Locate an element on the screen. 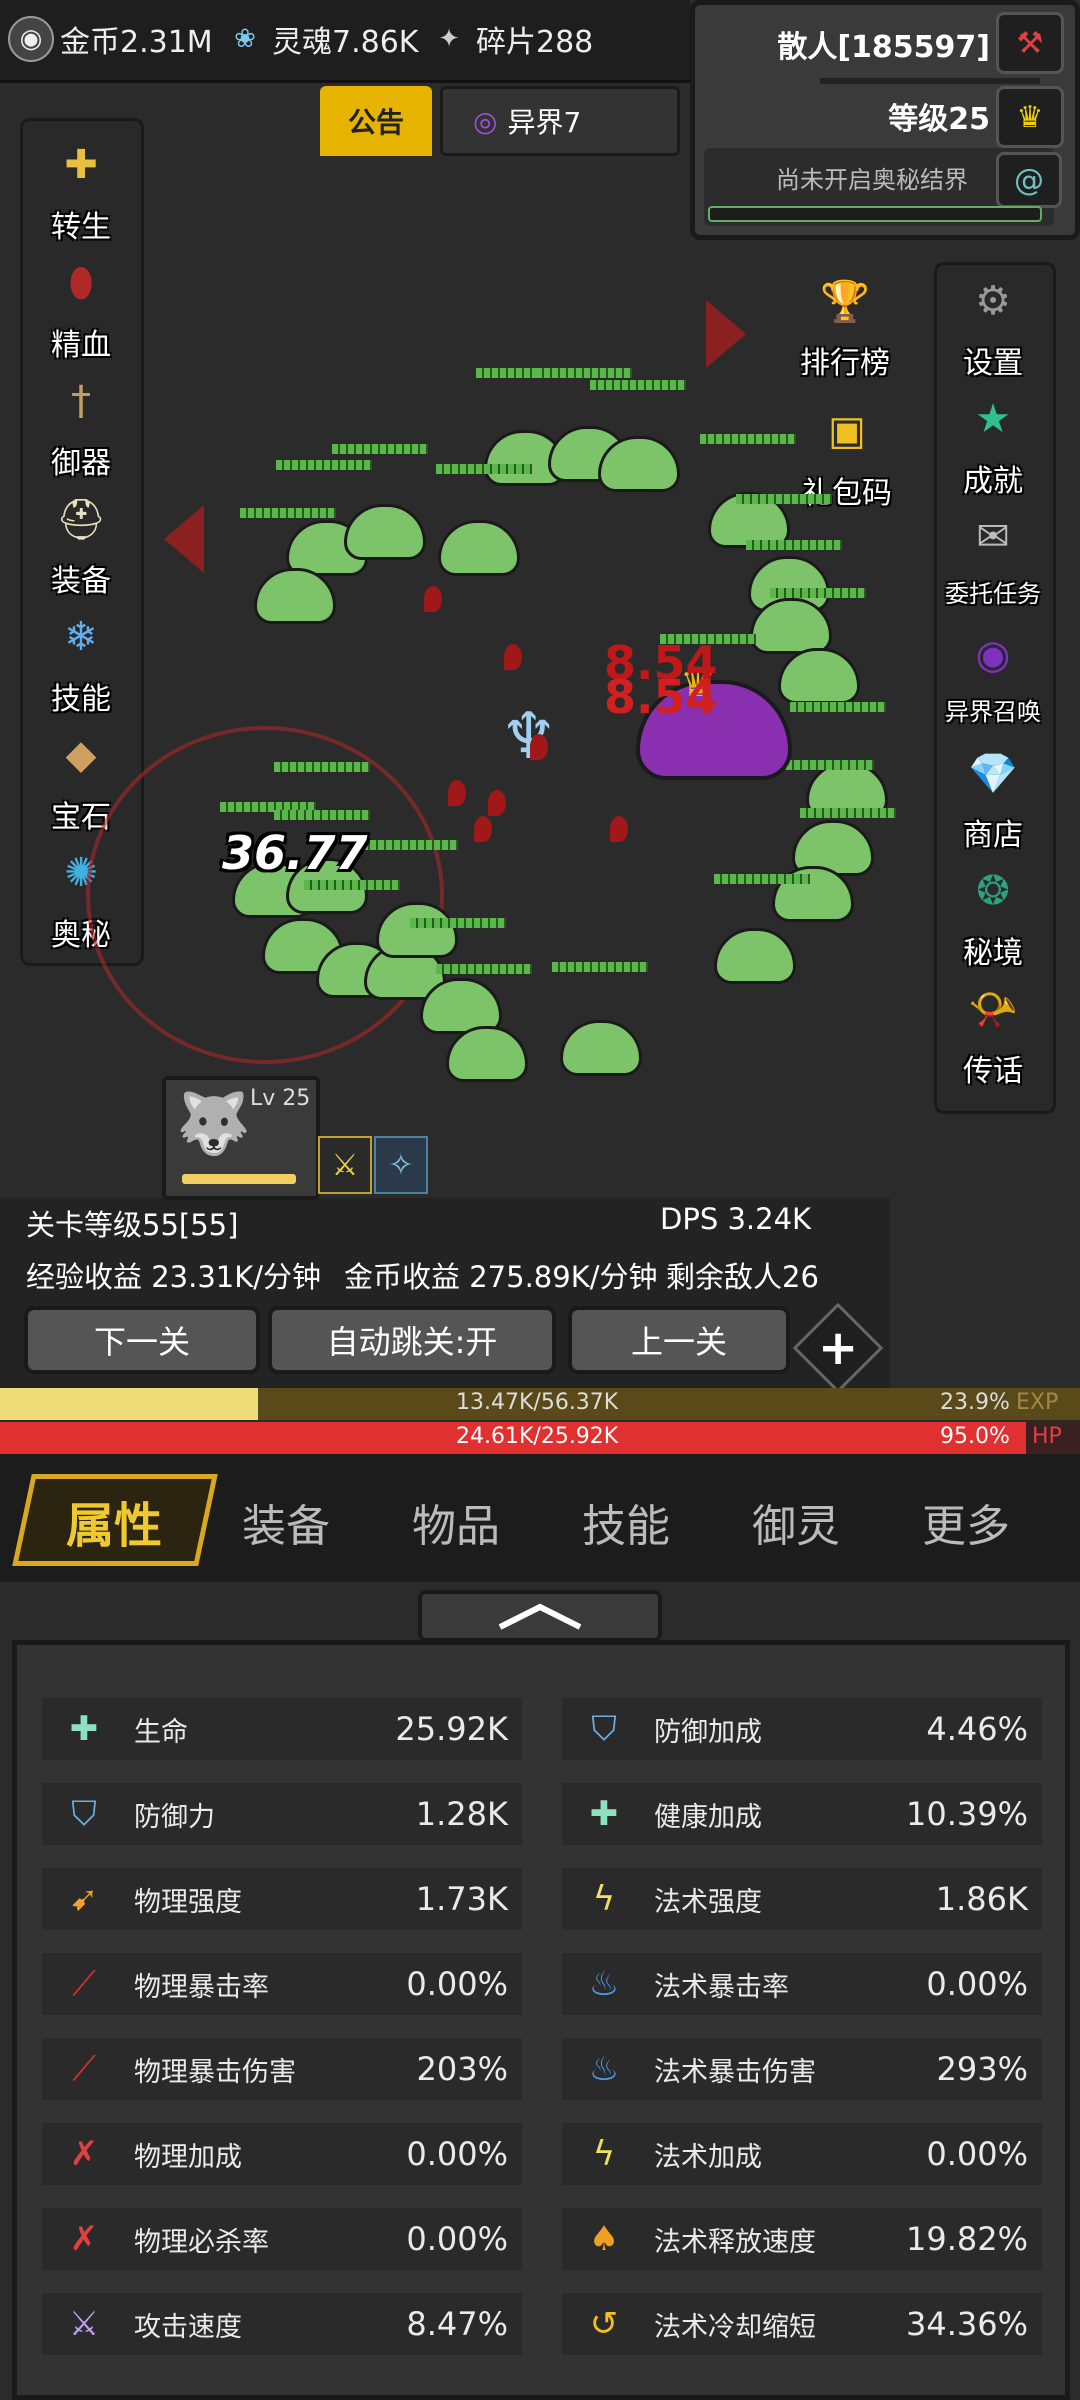 The width and height of the screenshot is (1080, 2400). wind-skill-icon: ✧ is located at coordinates (401, 1165).